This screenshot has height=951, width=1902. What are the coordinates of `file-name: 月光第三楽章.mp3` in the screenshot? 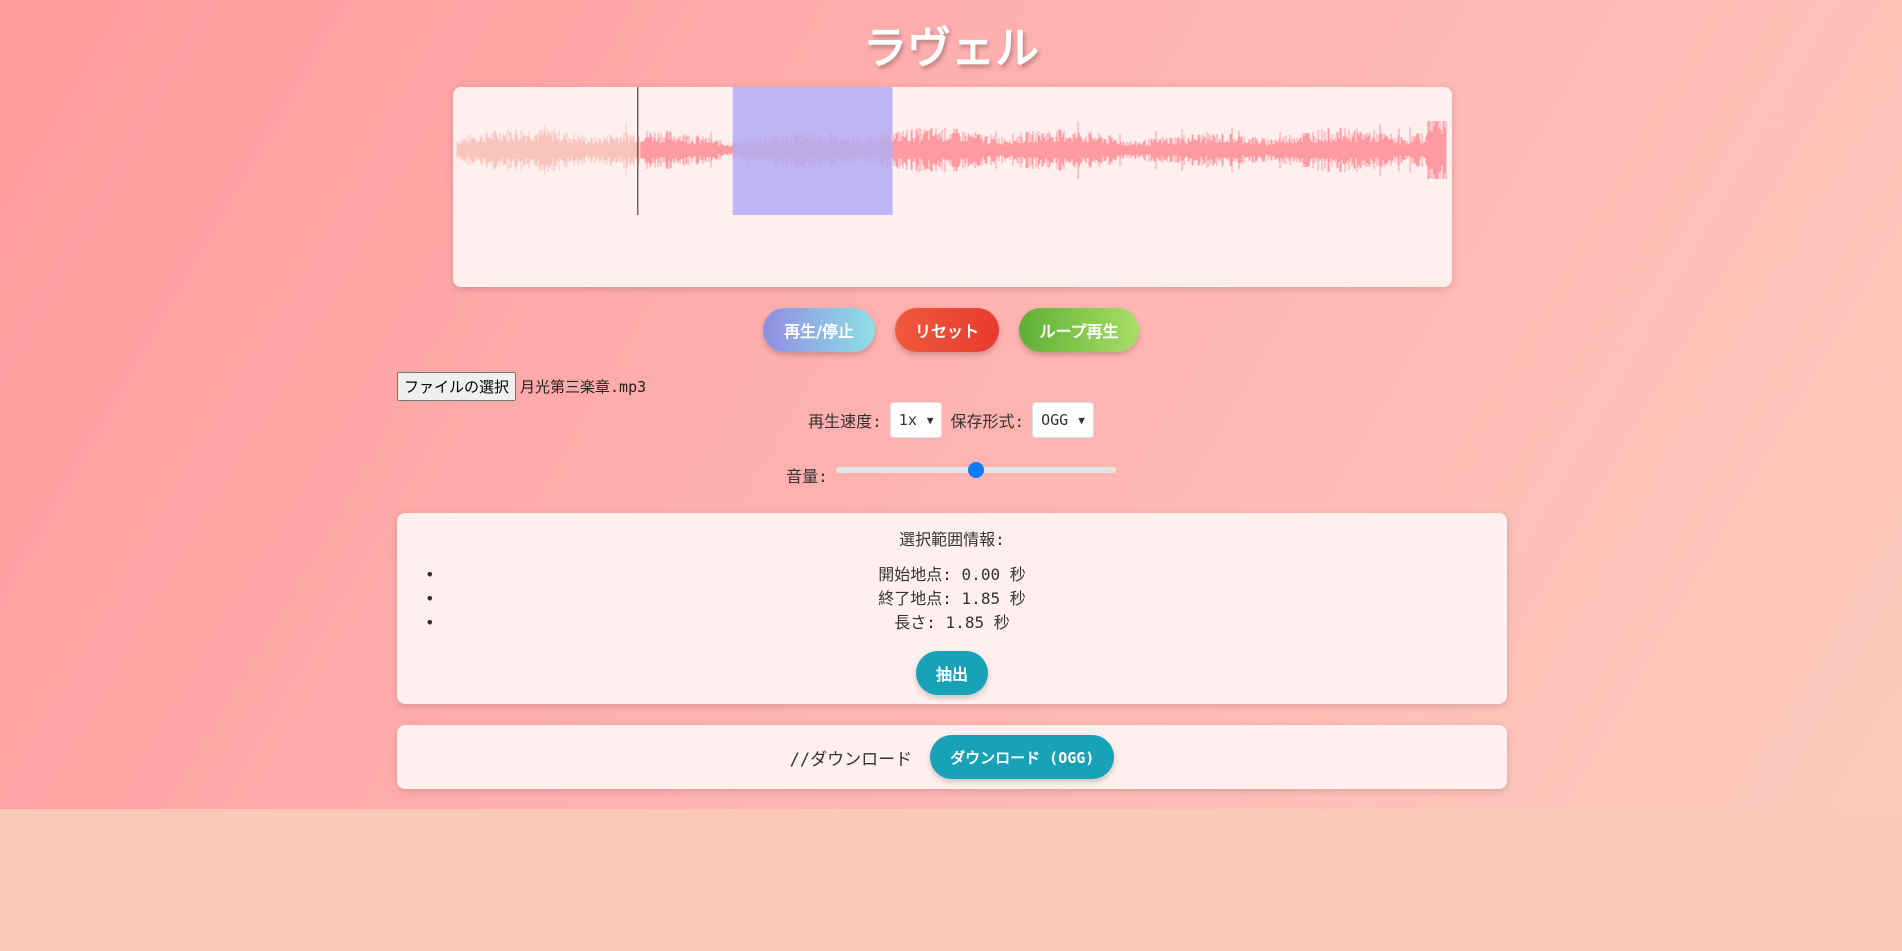 It's located at (583, 386).